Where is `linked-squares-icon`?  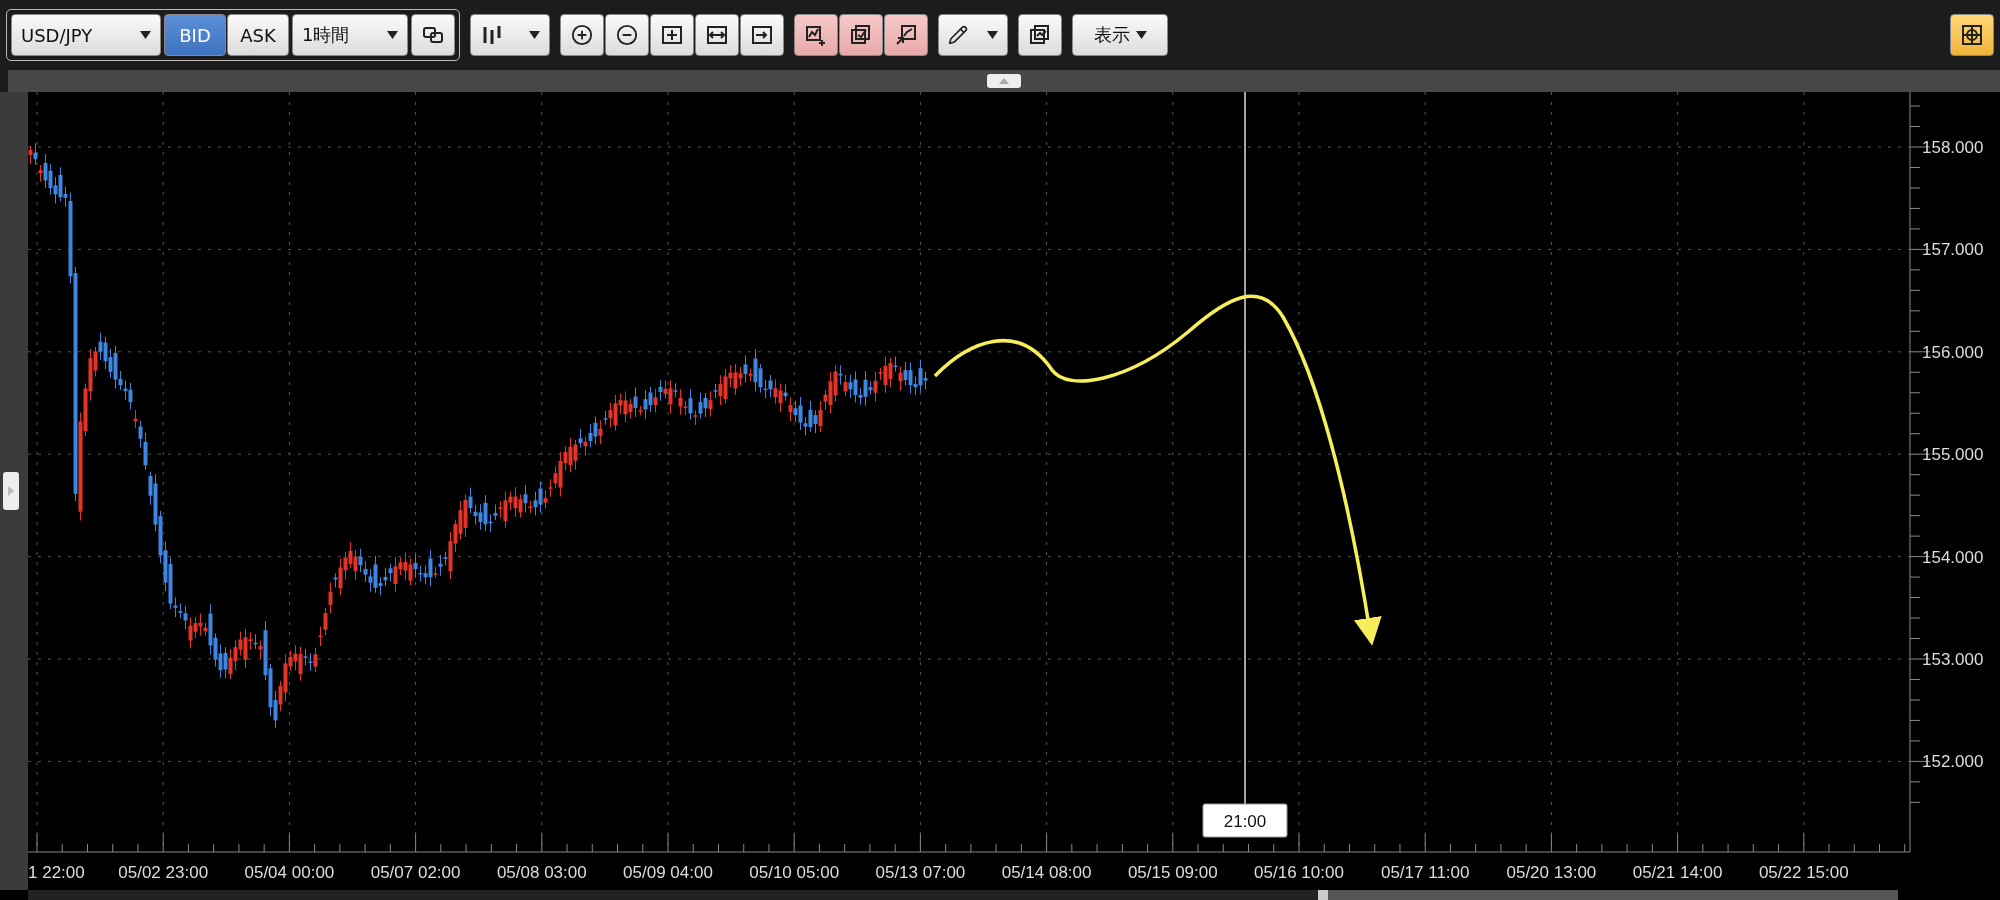 linked-squares-icon is located at coordinates (433, 35).